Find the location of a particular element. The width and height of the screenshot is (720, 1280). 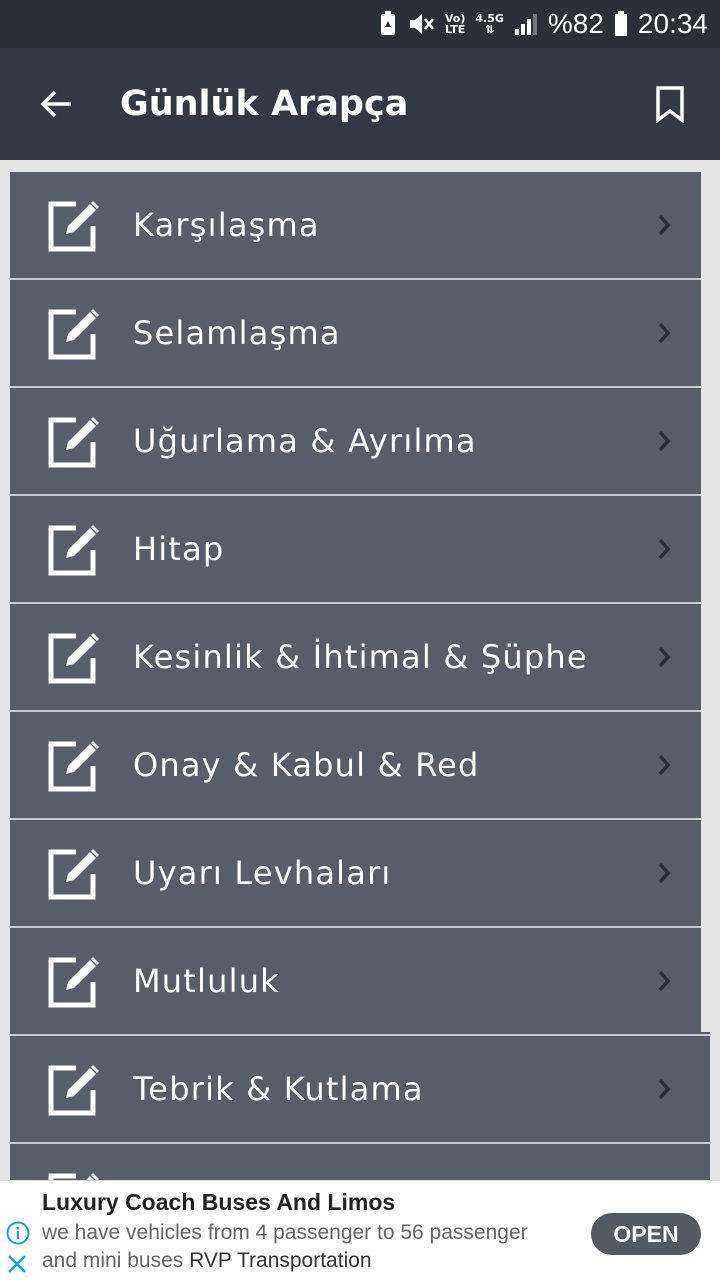

close-icon is located at coordinates (17, 1264).